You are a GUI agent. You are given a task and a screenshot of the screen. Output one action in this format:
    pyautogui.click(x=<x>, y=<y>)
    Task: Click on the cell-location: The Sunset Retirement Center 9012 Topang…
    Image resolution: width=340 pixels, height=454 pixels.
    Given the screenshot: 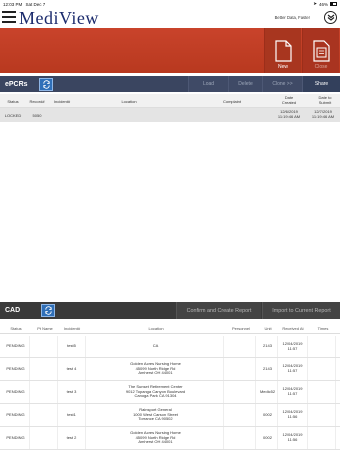 What is the action you would take?
    pyautogui.click(x=156, y=392)
    